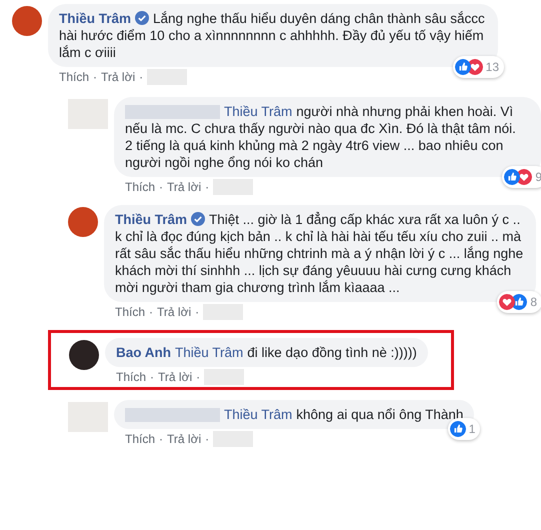 This screenshot has width=541, height=530. I want to click on reaction-count-badge: 9, so click(521, 177).